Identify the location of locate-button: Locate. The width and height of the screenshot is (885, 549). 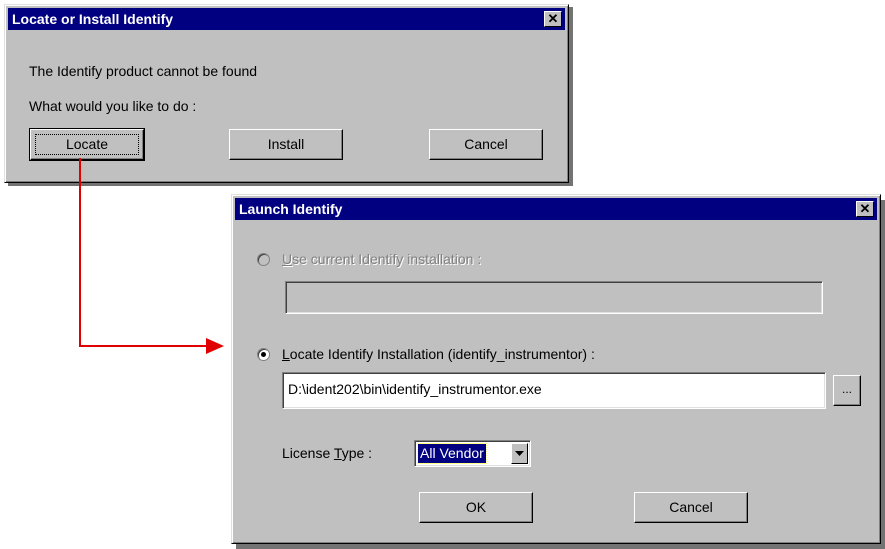
(87, 144).